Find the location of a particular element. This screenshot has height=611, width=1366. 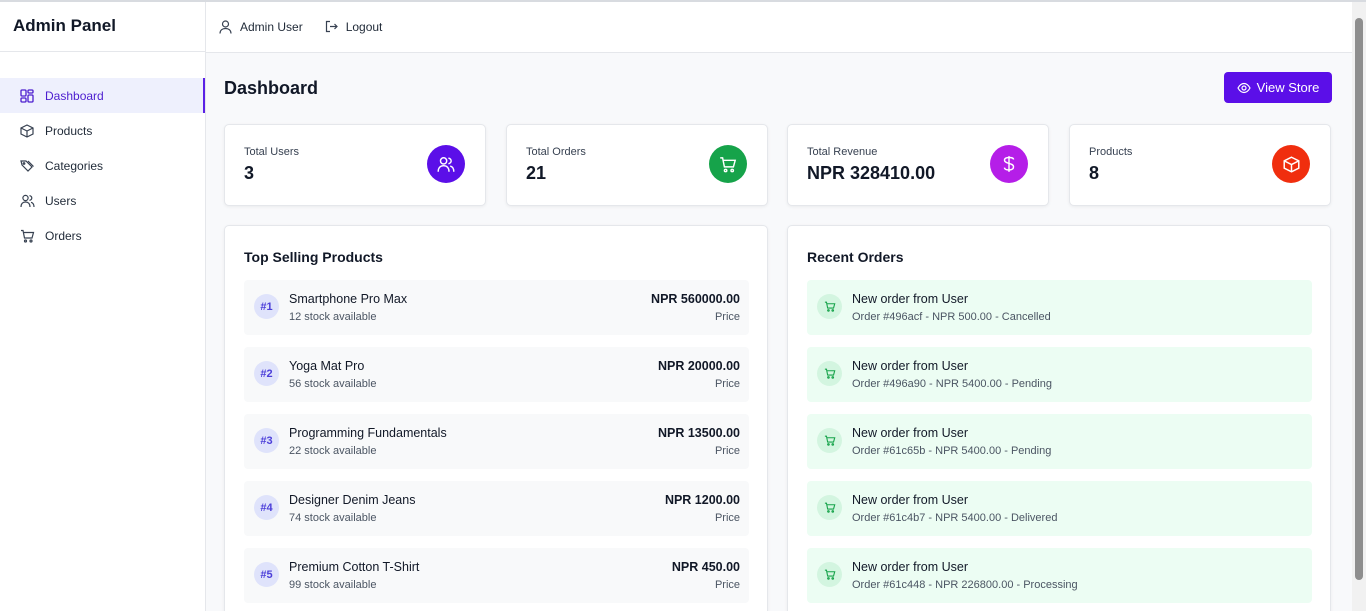

stat-value: 8 is located at coordinates (1094, 173).